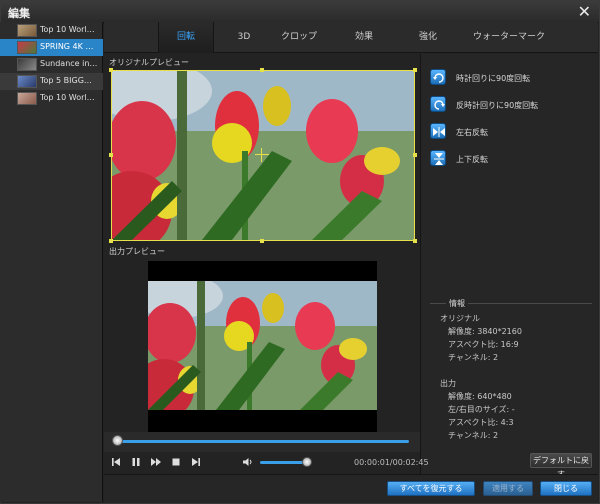  I want to click on apply-button: 適用する, so click(508, 488).